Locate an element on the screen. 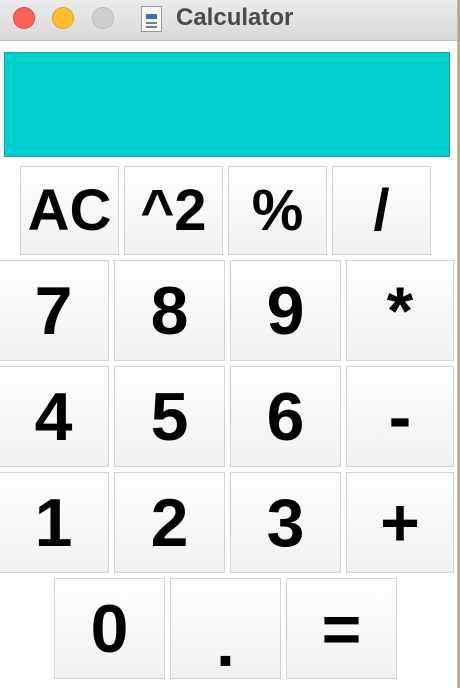  decimal-point-button: . is located at coordinates (225, 629).